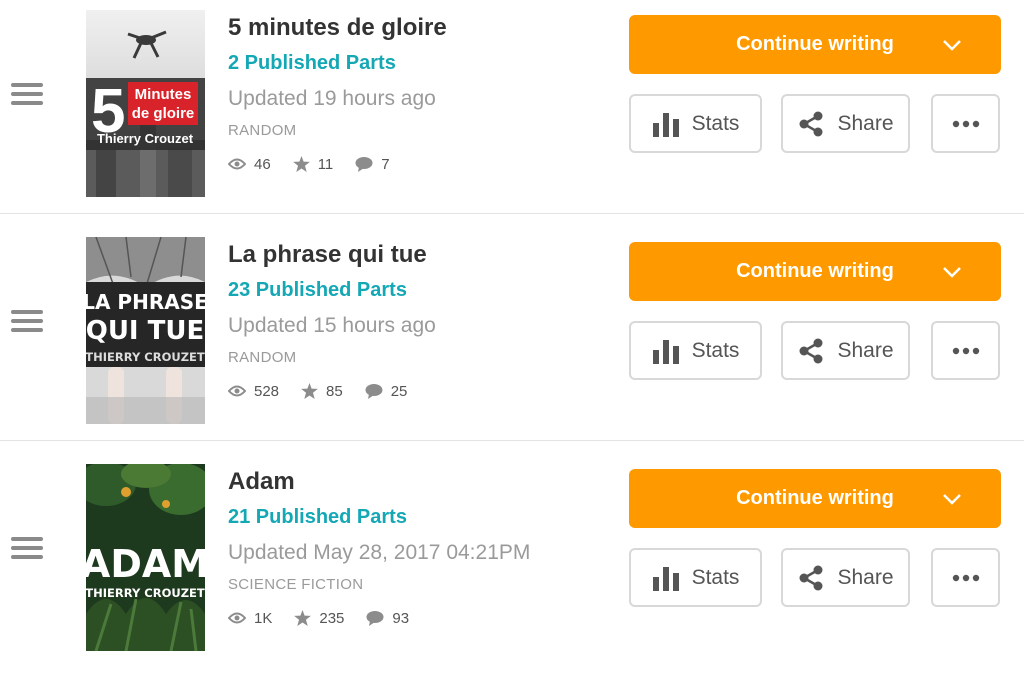  I want to click on views-count: 528, so click(267, 391).